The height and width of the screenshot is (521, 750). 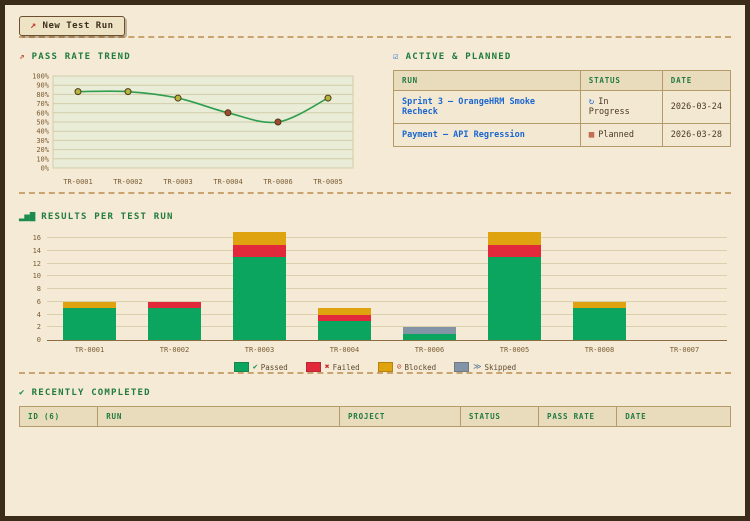 What do you see at coordinates (38, 301) in the screenshot?
I see `y-axis-label: 6` at bounding box center [38, 301].